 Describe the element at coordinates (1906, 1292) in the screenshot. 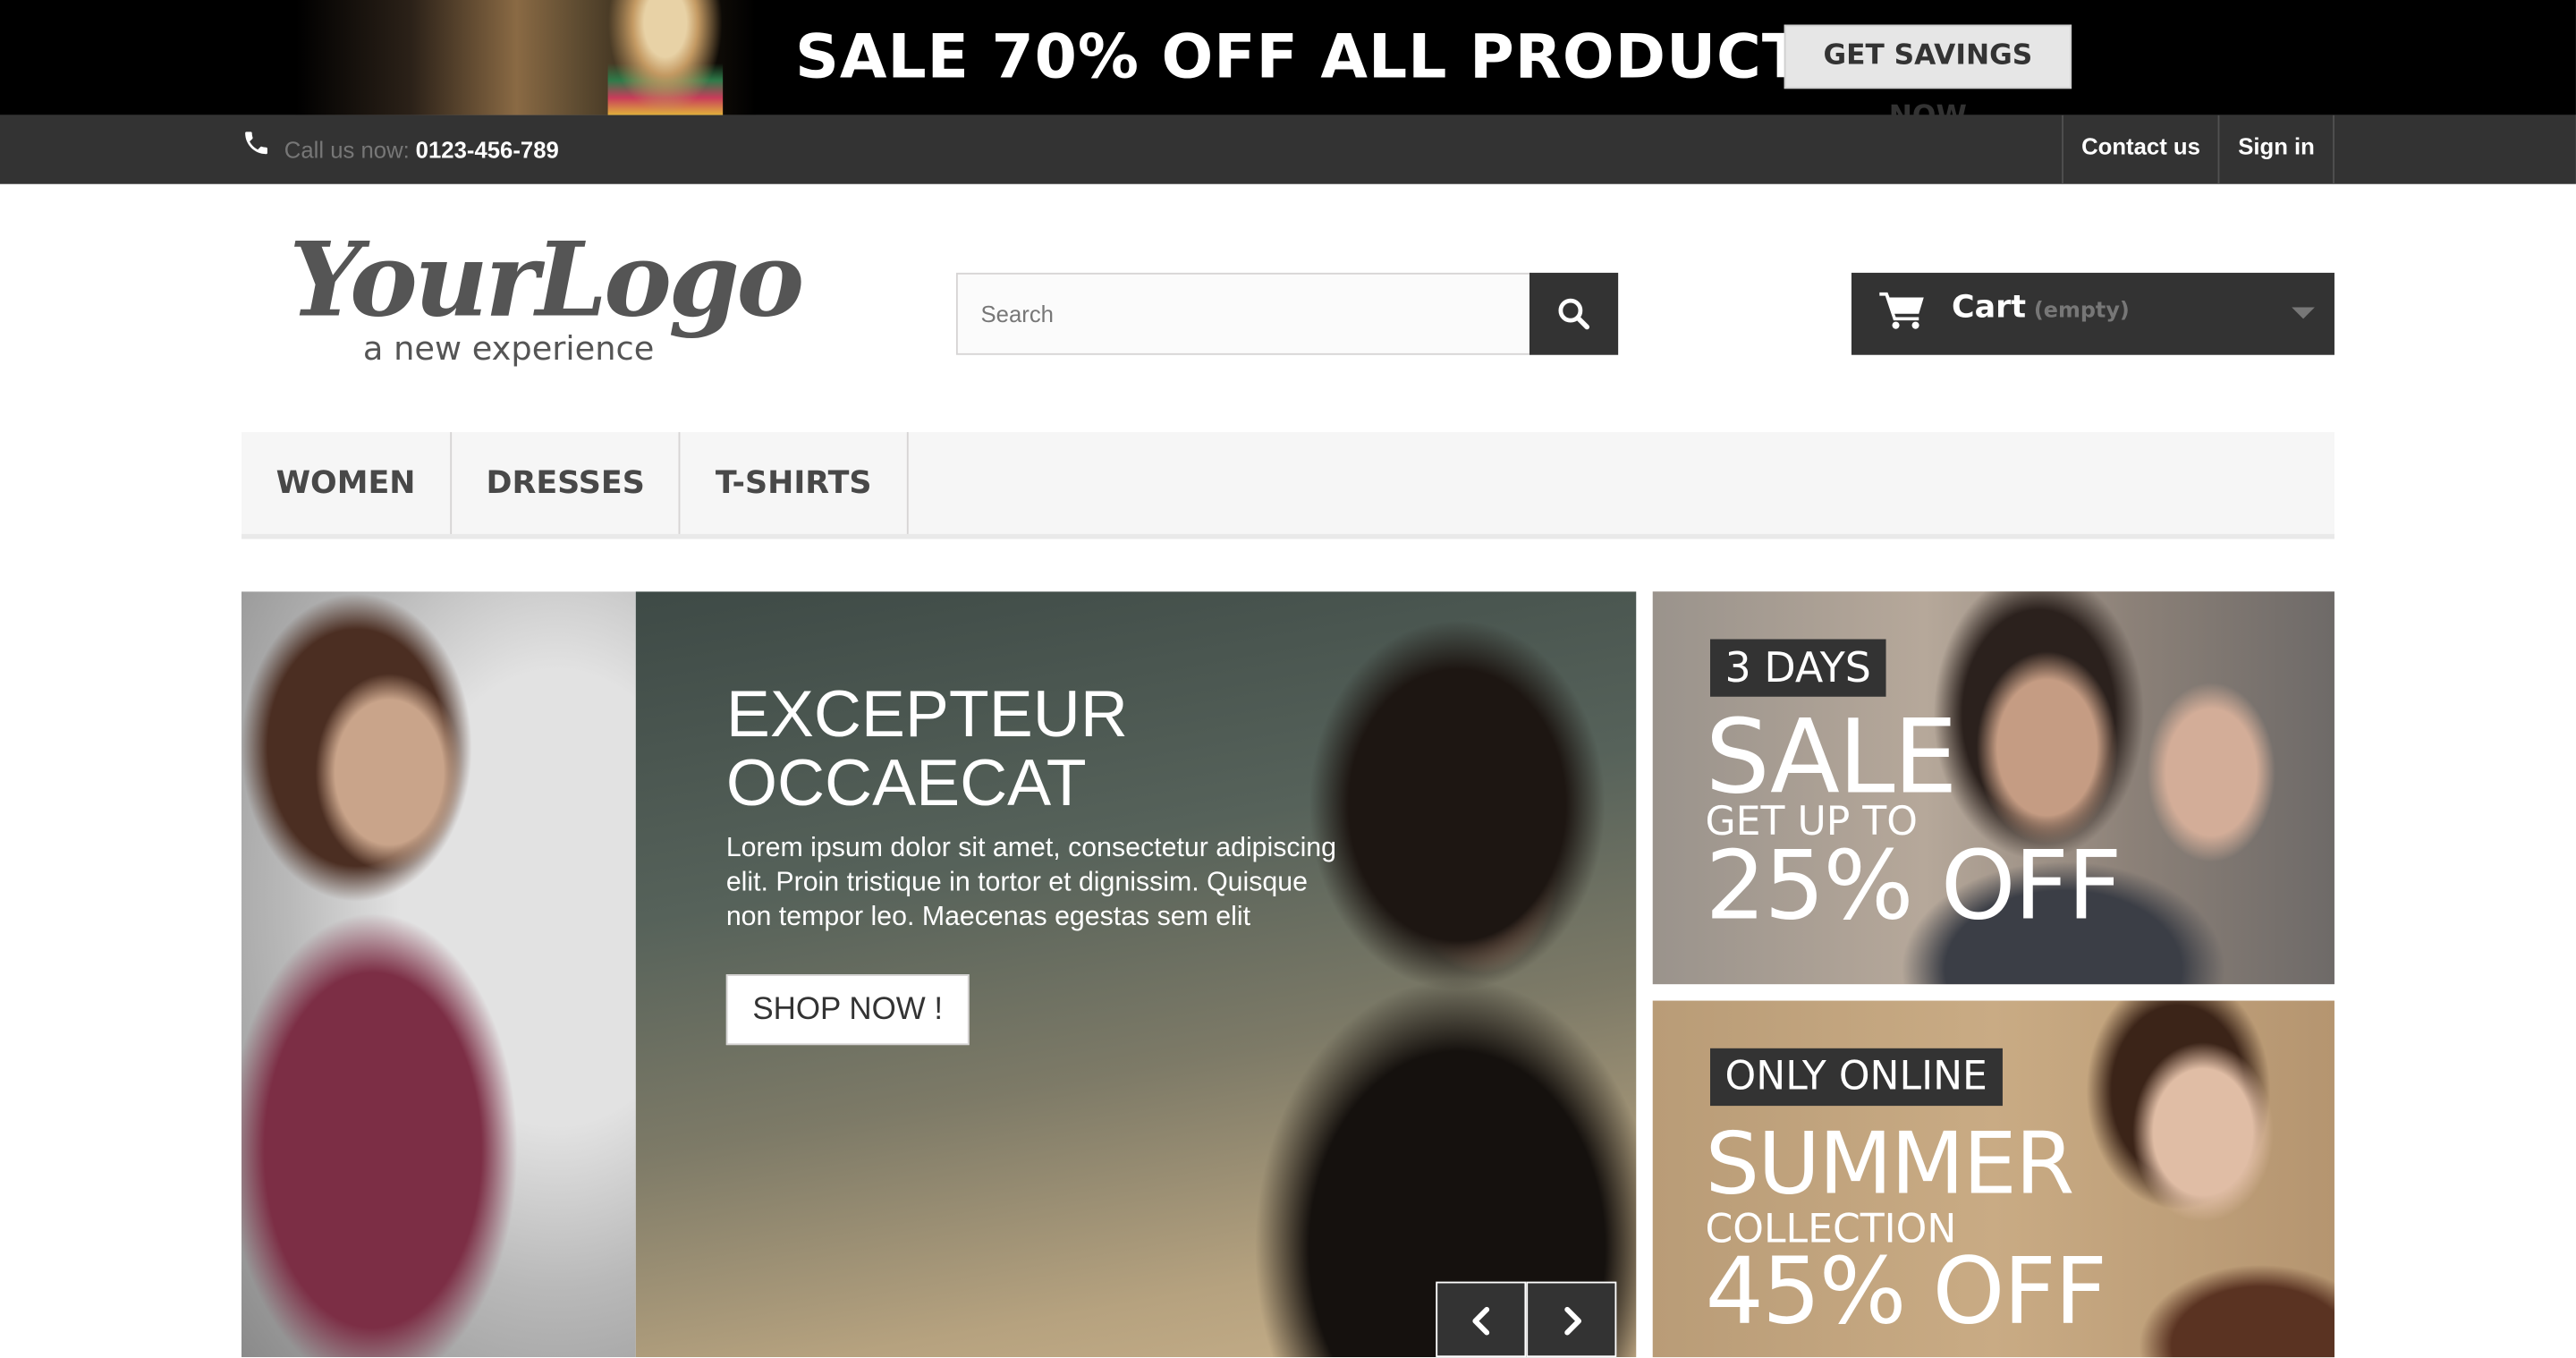

I see `banner-offer: 45% OFF` at that location.